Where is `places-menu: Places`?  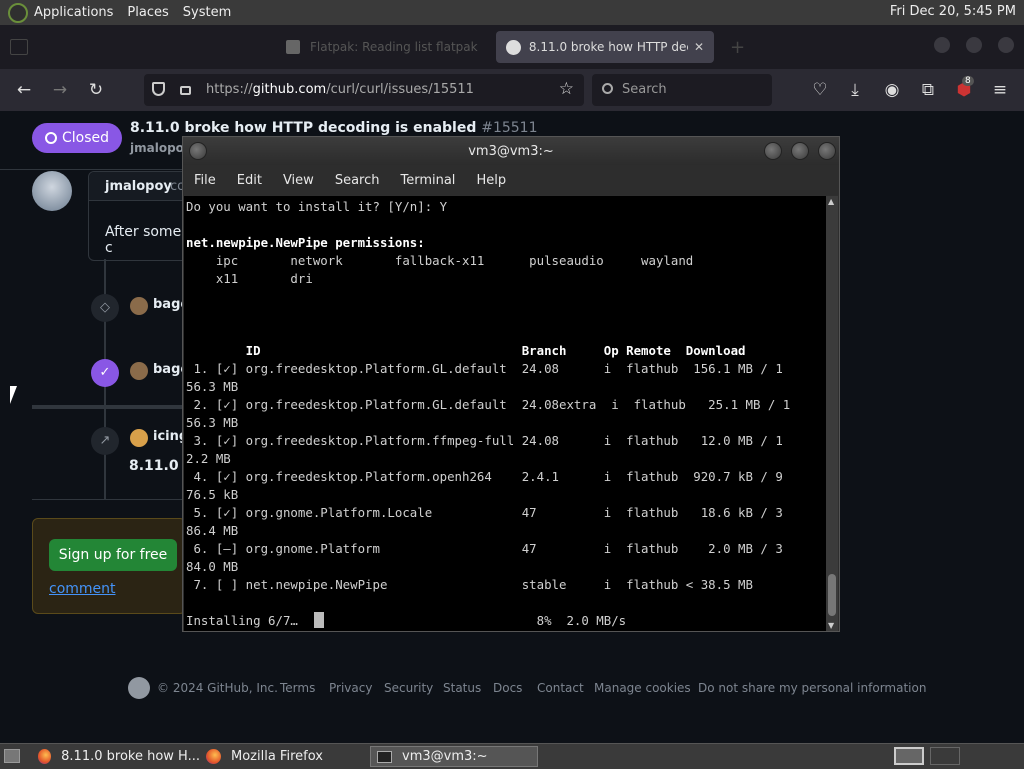 places-menu: Places is located at coordinates (147, 12).